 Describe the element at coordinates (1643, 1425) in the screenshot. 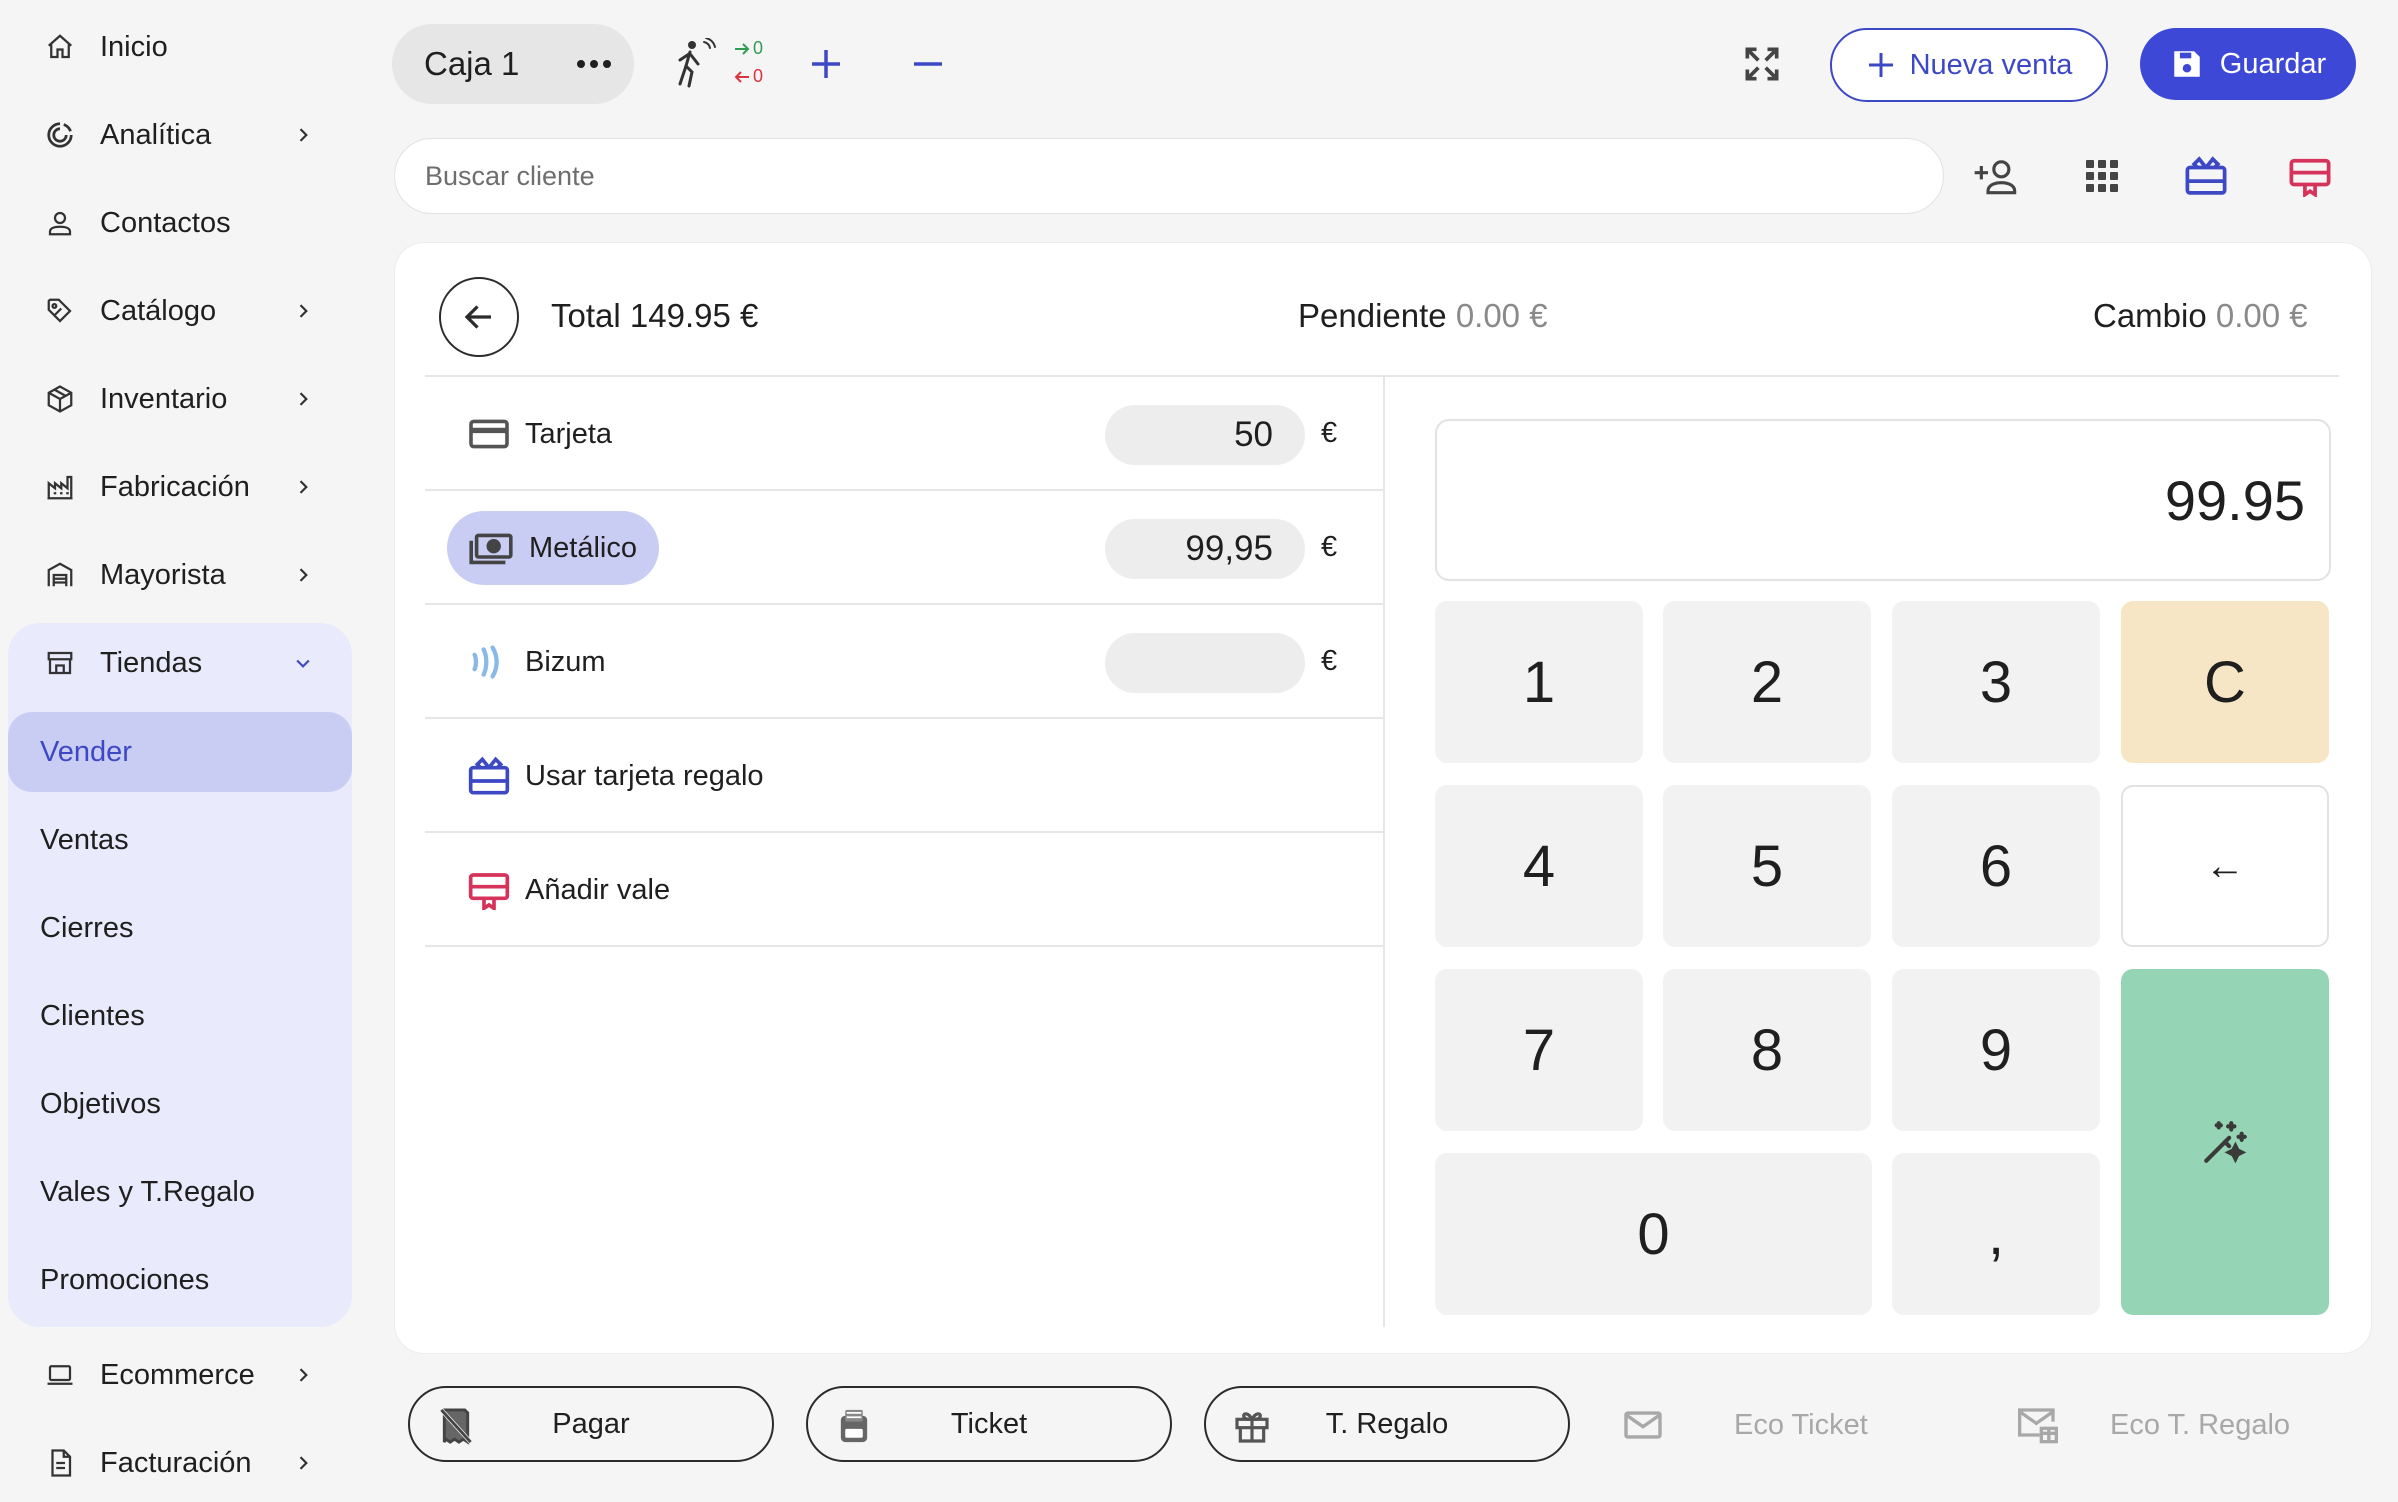

I see `mail-icon` at that location.